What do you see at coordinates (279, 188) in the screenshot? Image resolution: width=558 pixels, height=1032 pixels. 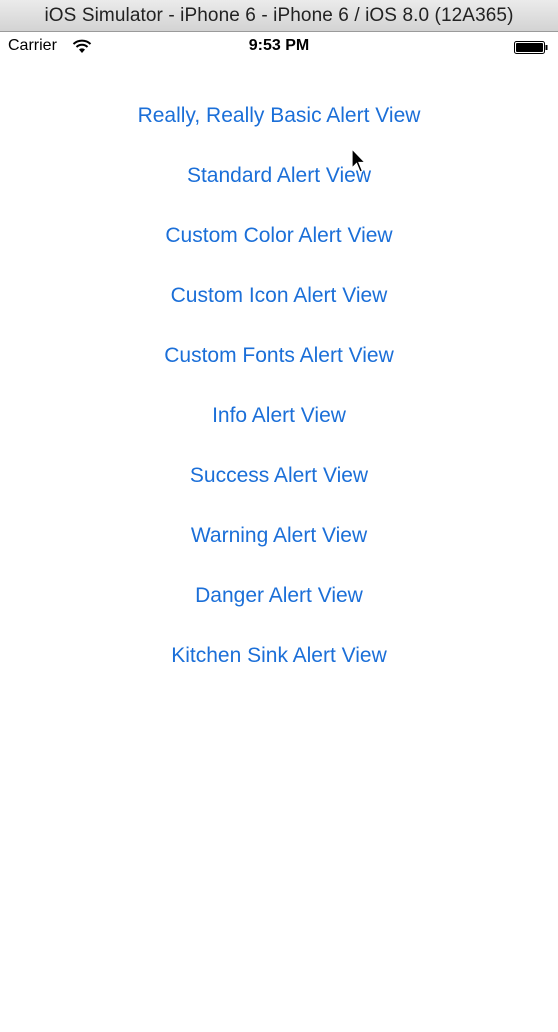 I see `alert-button-1: Standard Alert View` at bounding box center [279, 188].